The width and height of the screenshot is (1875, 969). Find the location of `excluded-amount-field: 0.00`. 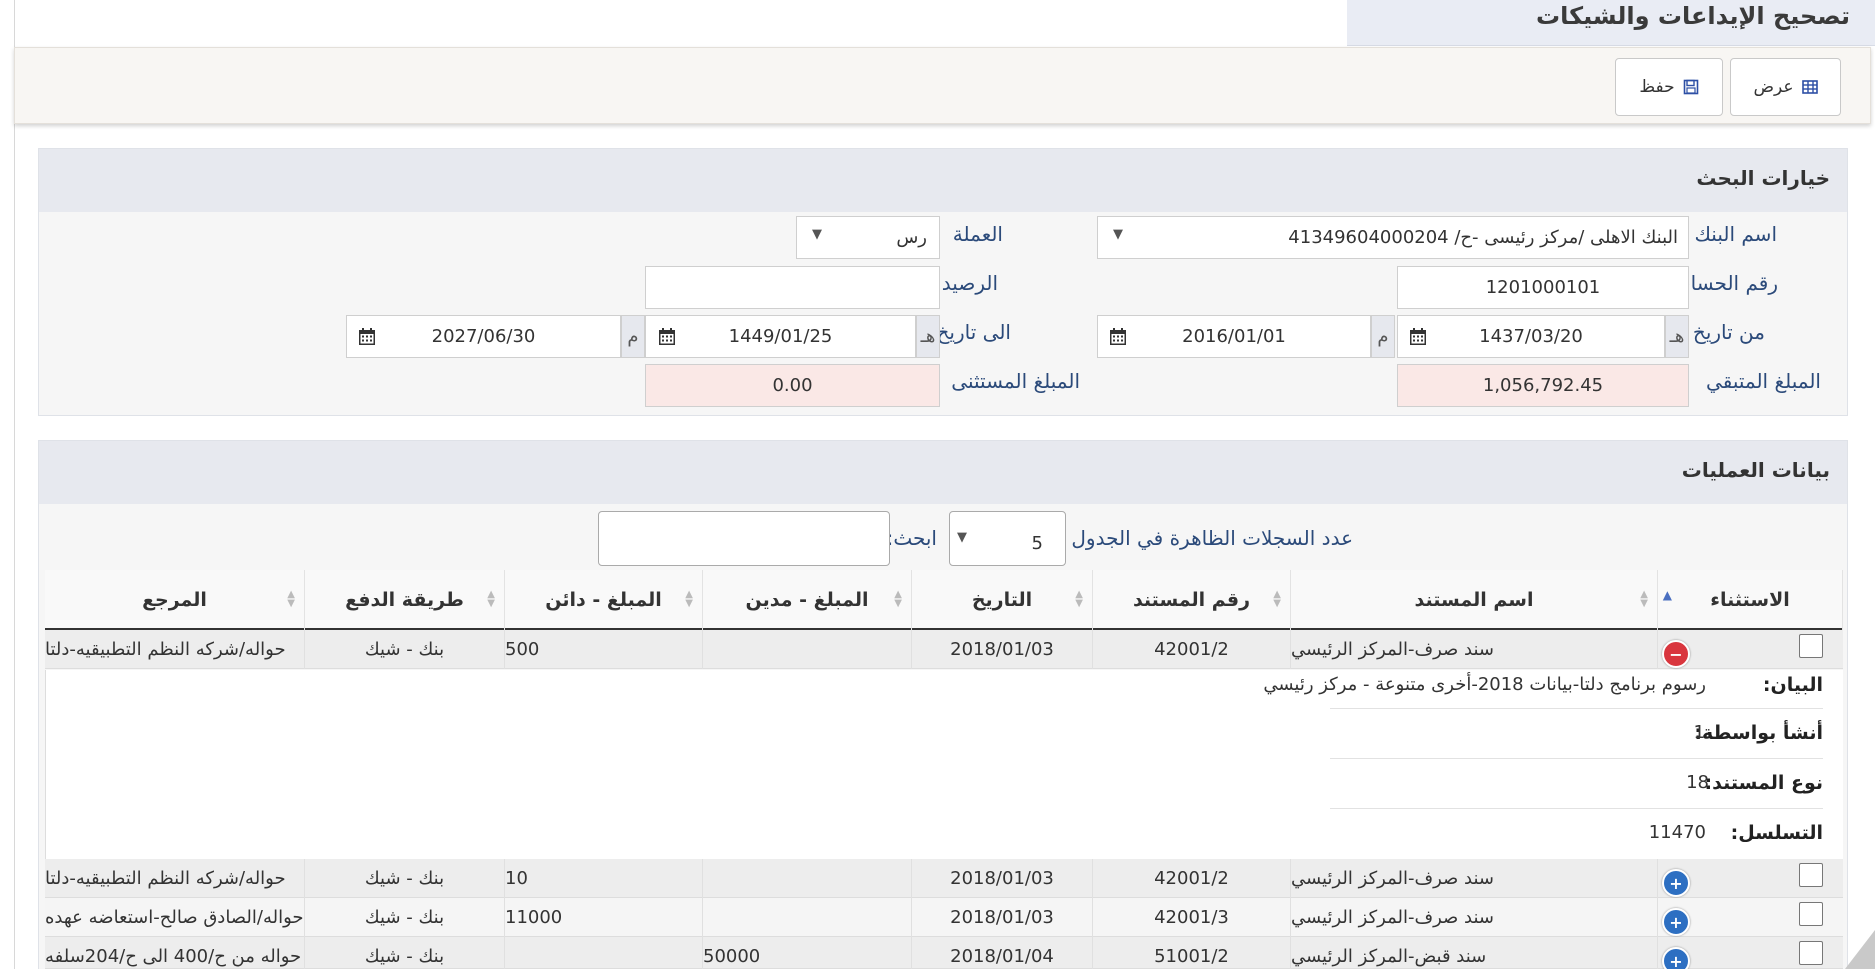

excluded-amount-field: 0.00 is located at coordinates (792, 385).